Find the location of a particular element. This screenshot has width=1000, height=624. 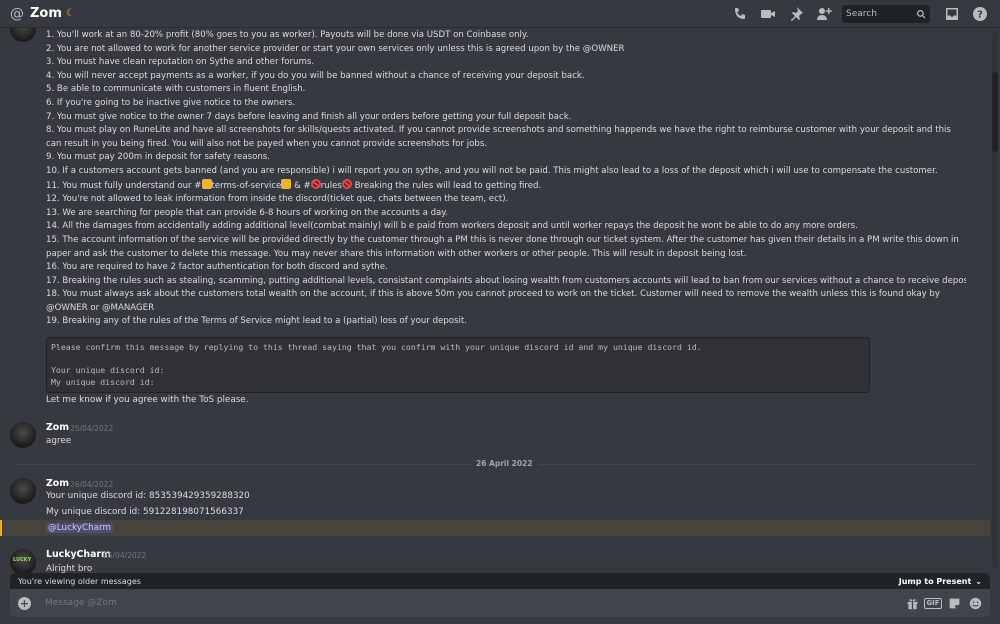

message-text: My unique discord id: 591228198071566337 is located at coordinates (145, 512).